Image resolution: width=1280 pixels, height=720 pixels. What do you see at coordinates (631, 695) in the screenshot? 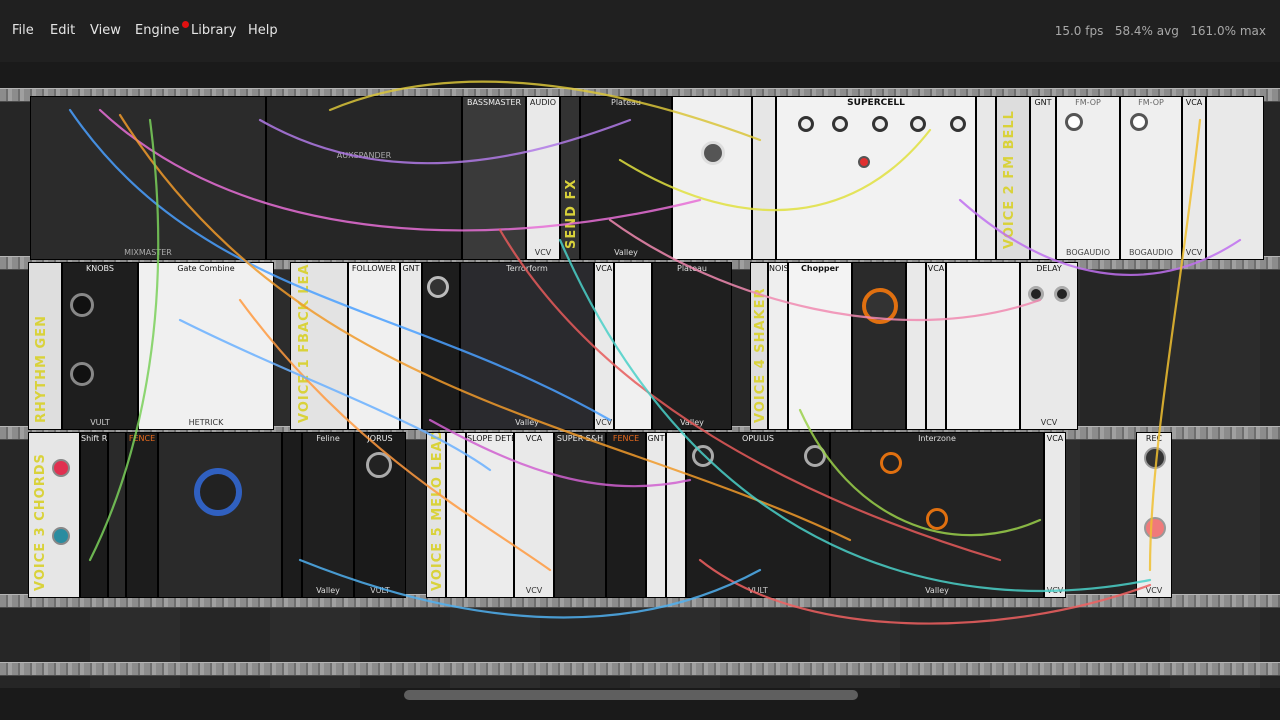
I see `scrollbar-thumb` at bounding box center [631, 695].